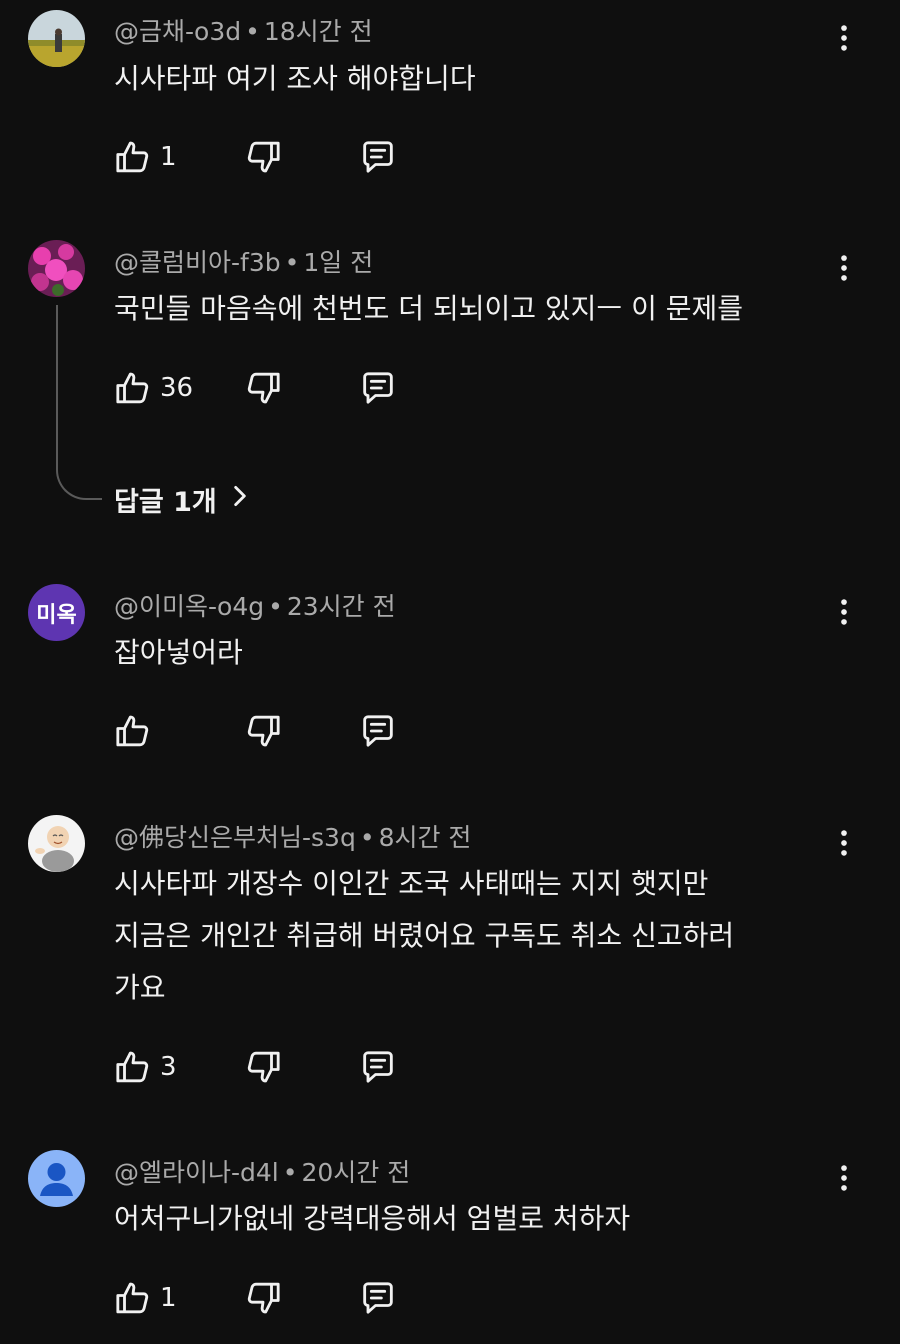 The height and width of the screenshot is (1344, 900). What do you see at coordinates (197, 262) in the screenshot?
I see `author-name: @콜럼비아-f3b` at bounding box center [197, 262].